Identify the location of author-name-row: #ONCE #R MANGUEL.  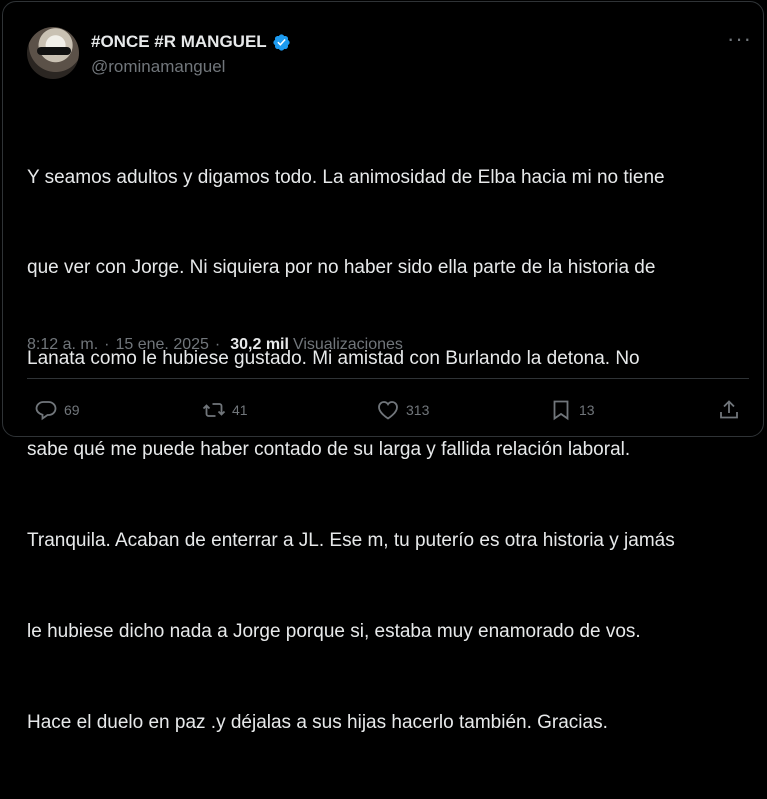
(191, 42).